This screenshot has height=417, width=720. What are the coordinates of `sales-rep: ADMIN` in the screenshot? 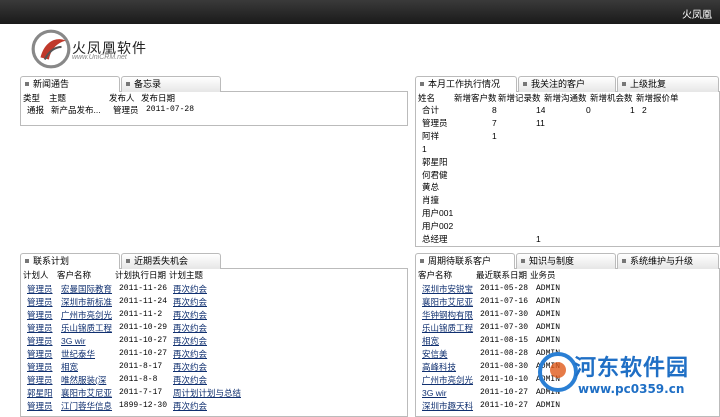 It's located at (548, 327).